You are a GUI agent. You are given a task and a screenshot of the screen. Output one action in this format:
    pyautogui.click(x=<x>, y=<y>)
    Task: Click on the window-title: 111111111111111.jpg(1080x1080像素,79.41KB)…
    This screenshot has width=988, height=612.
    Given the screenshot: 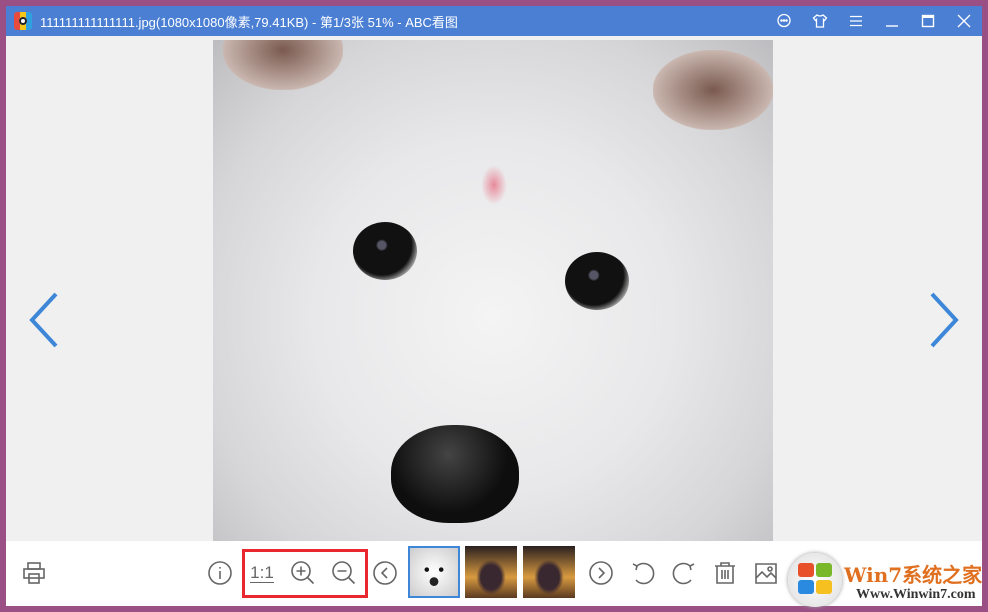 What is the action you would take?
    pyautogui.click(x=249, y=22)
    